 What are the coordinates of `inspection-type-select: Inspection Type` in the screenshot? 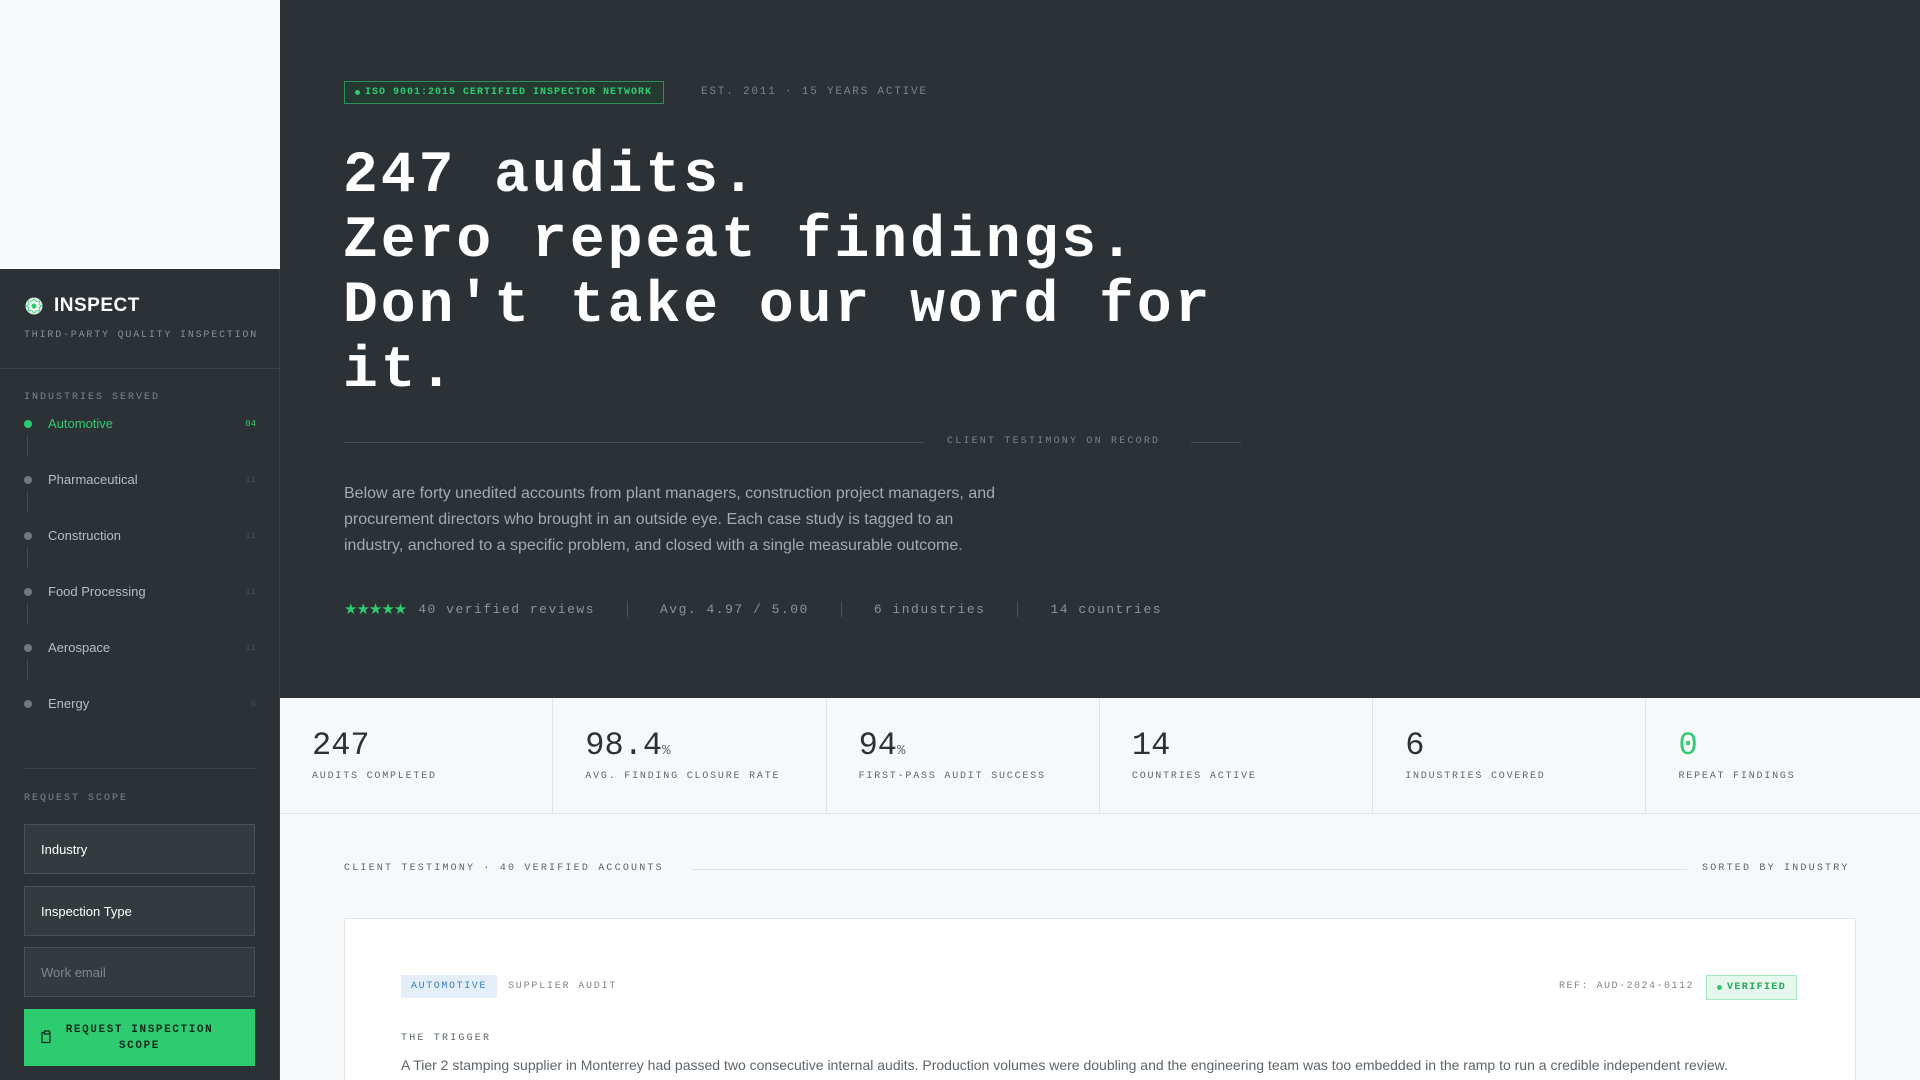 It's located at (139, 911).